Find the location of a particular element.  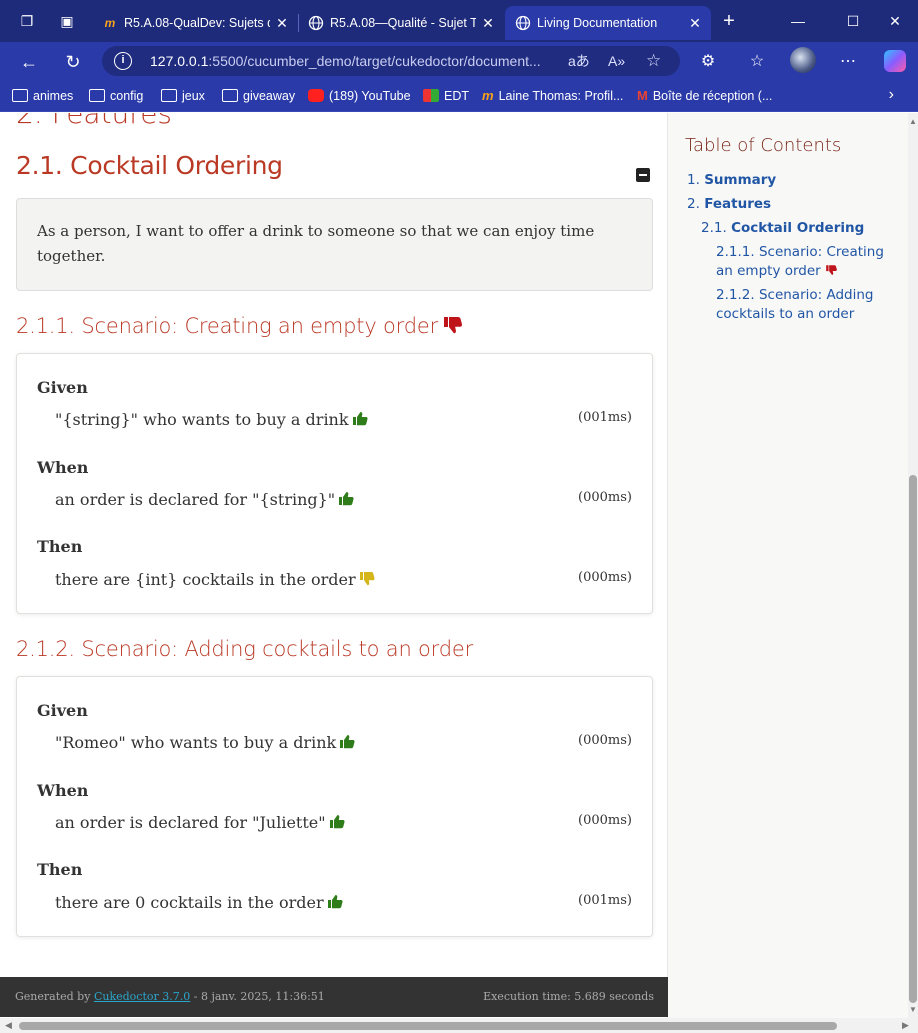

close-window-button: ✕ is located at coordinates (895, 21).